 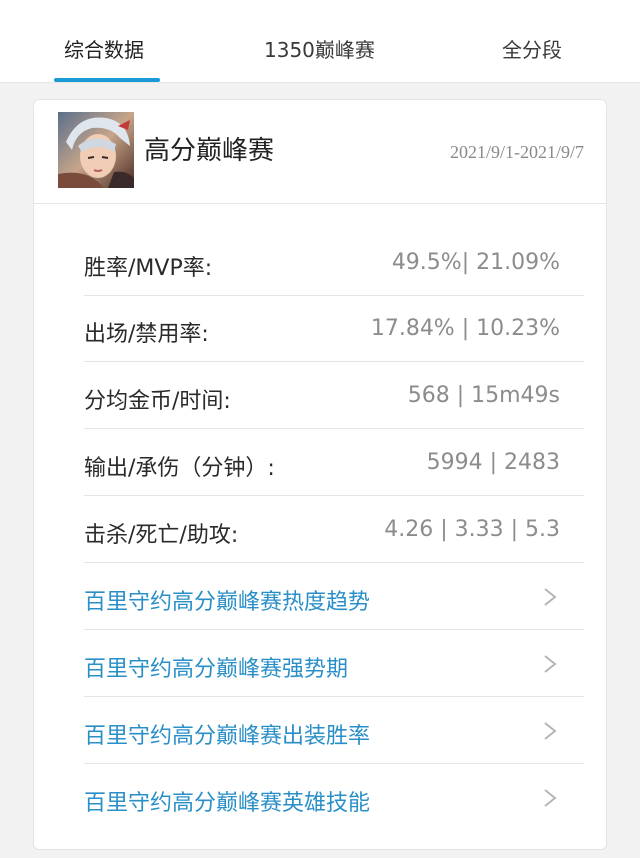 I want to click on link-build-winrate: 百里守约高分巅峰赛出装胜率, so click(x=334, y=731).